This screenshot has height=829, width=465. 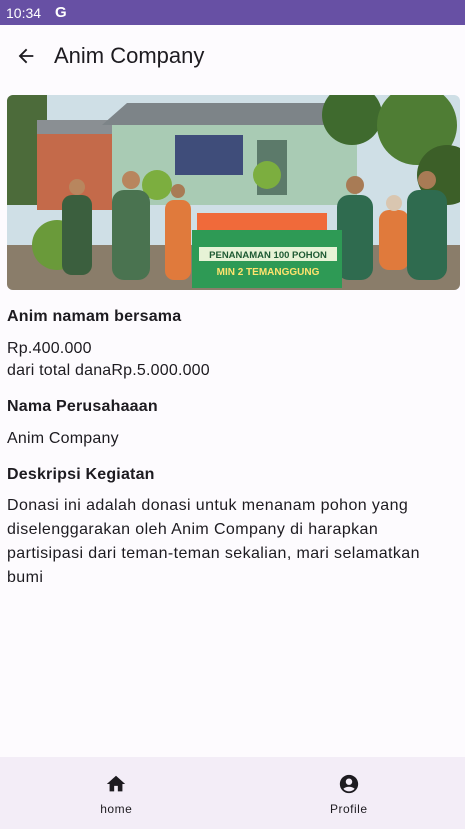 I want to click on back-button, so click(x=26, y=56).